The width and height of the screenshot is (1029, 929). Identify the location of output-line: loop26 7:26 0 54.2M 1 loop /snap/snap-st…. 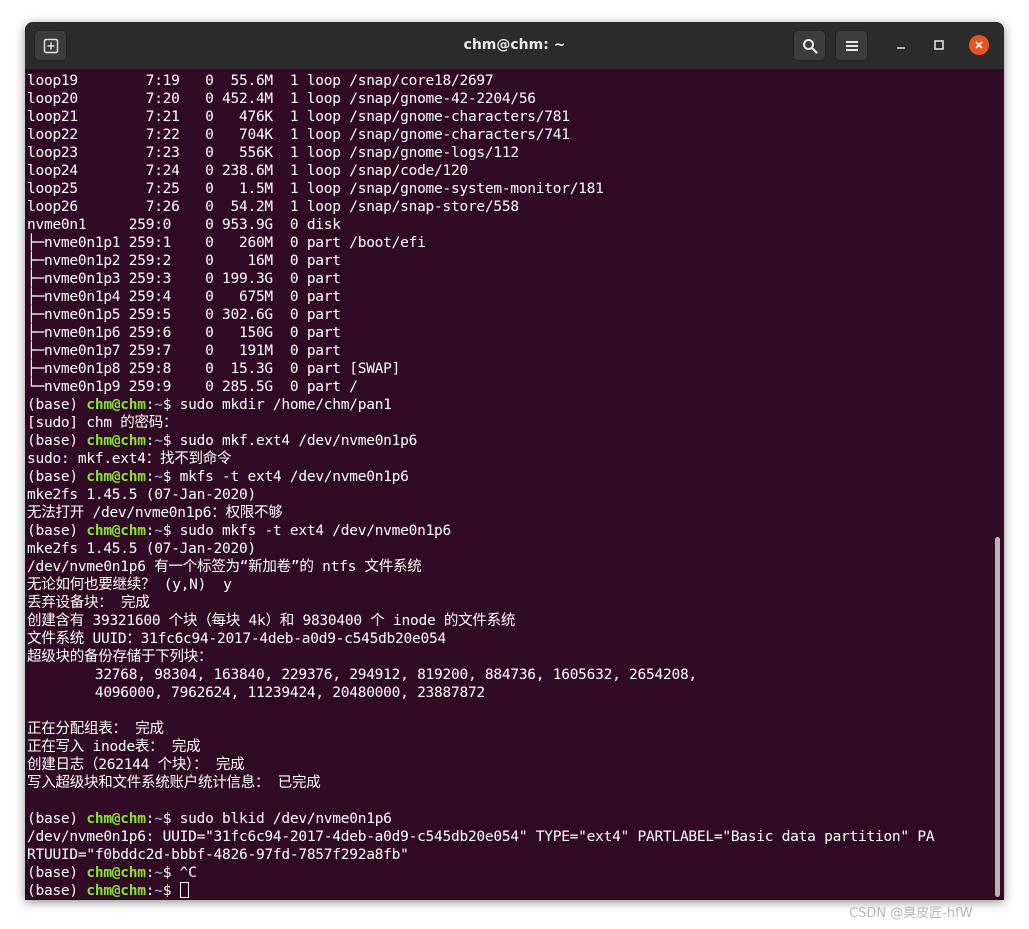
(273, 207).